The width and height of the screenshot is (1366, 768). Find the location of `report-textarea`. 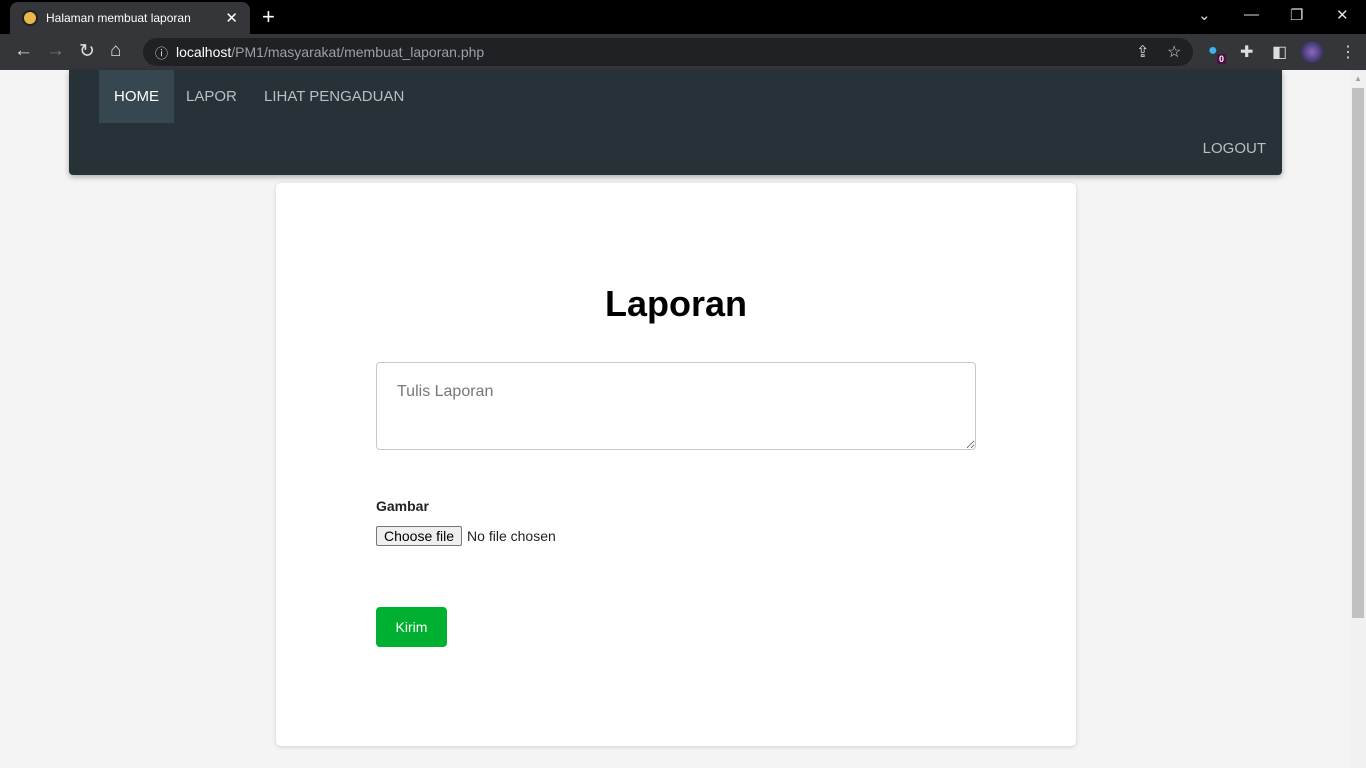

report-textarea is located at coordinates (676, 406).